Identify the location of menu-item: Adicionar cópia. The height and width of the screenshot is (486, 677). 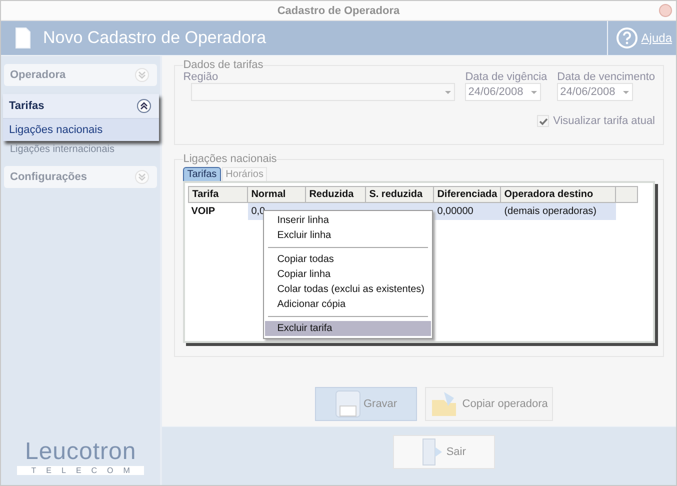
(348, 304).